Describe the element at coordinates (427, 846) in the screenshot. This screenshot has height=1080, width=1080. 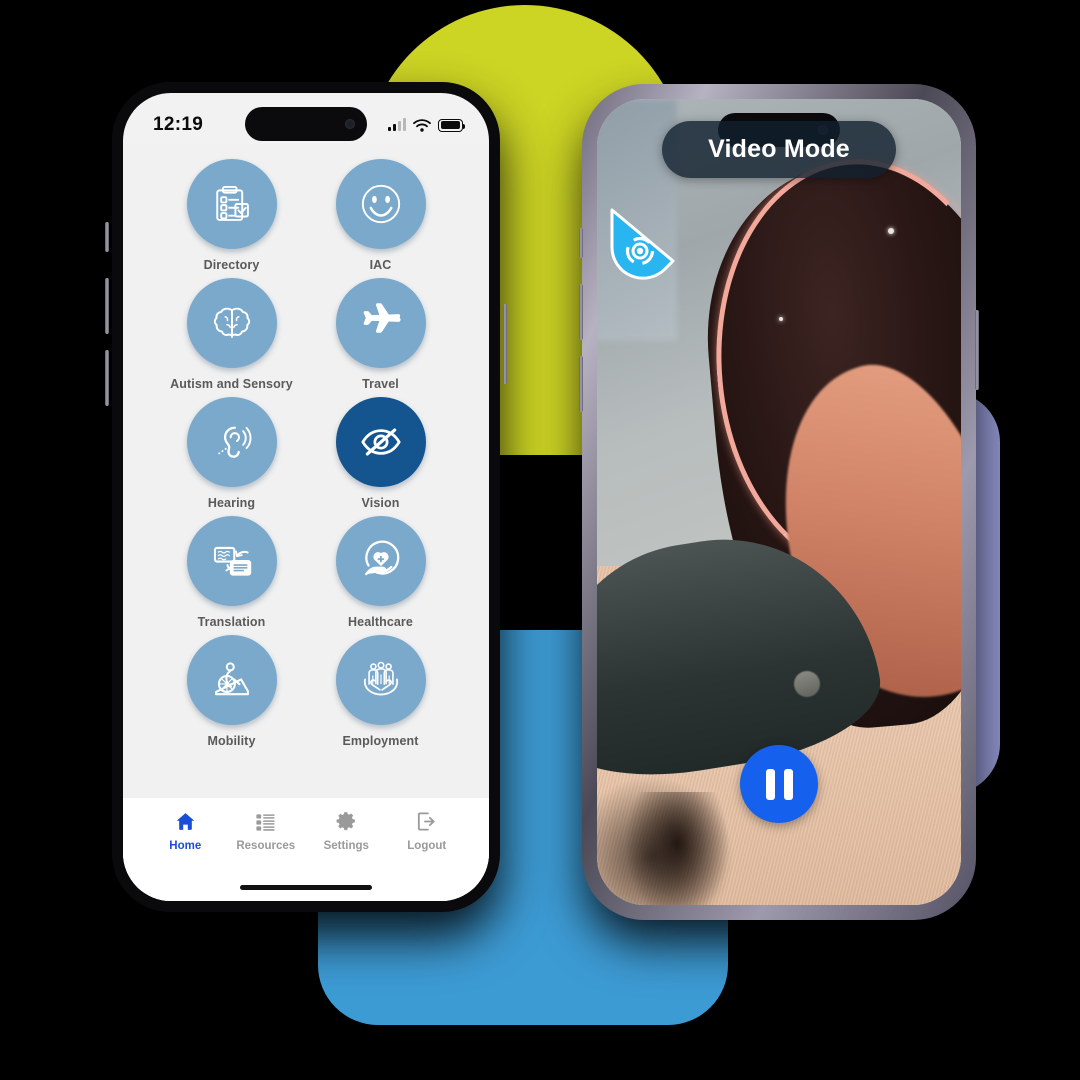
I see `tab-label: Logout` at that location.